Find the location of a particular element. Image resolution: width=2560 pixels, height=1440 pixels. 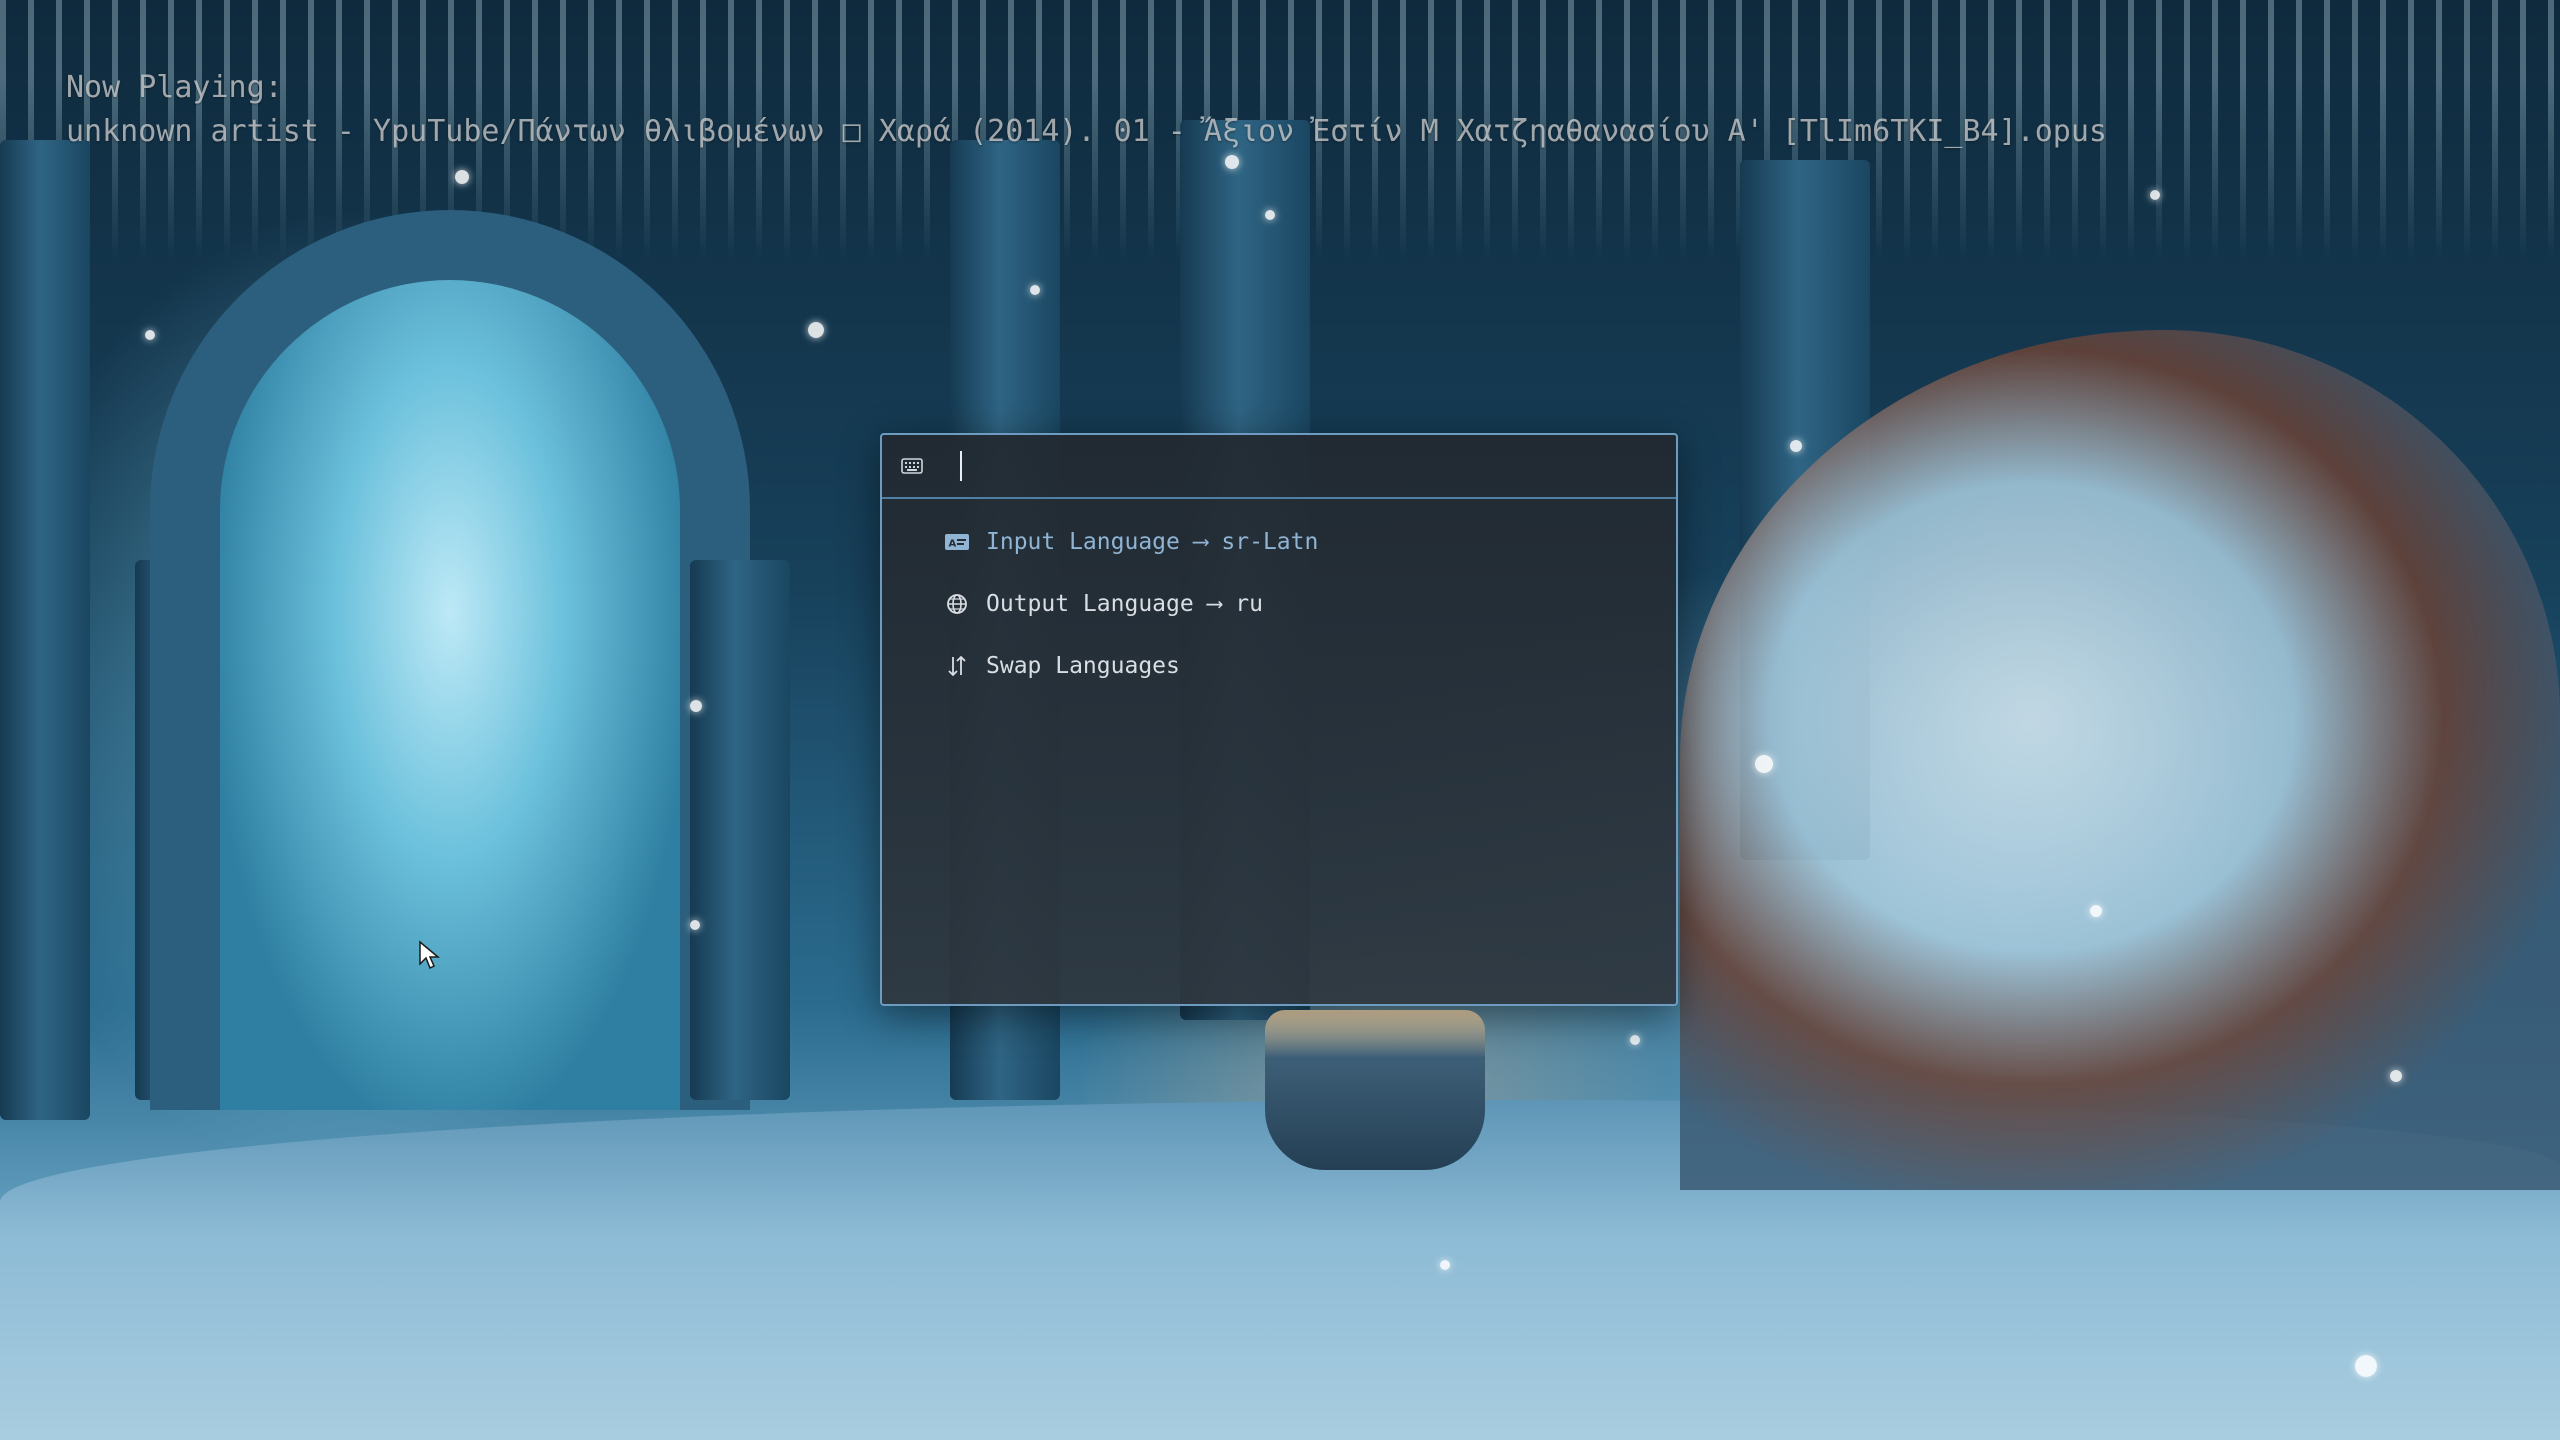

result-input-language: A Input Language ⟶ sr-Latn is located at coordinates (1279, 542).